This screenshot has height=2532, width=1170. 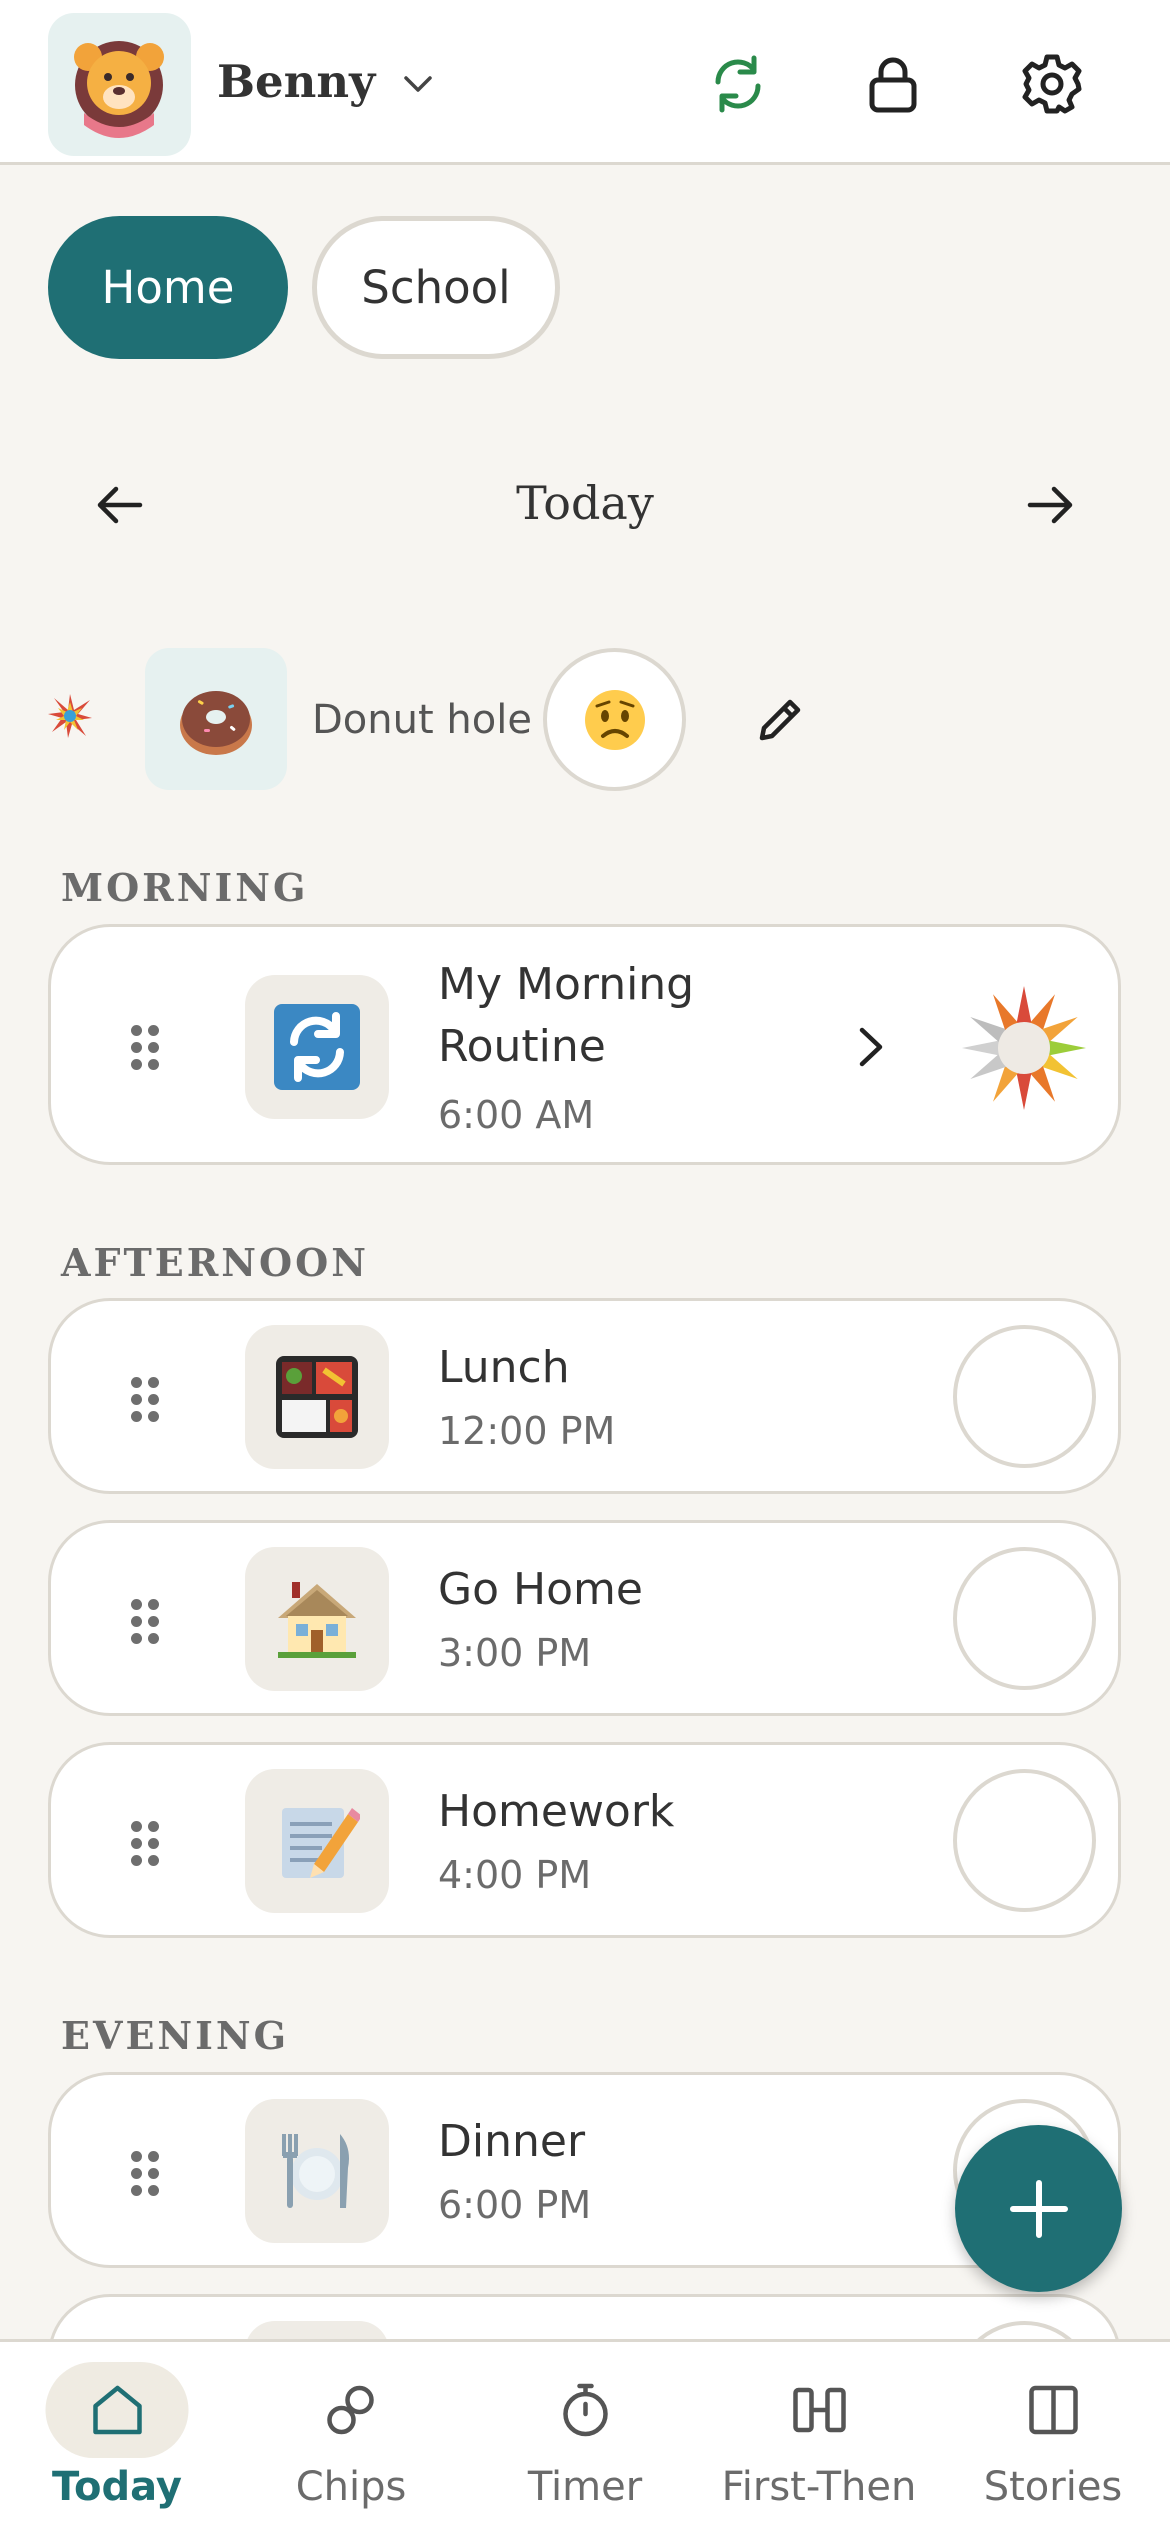 I want to click on settings-button, so click(x=1052, y=84).